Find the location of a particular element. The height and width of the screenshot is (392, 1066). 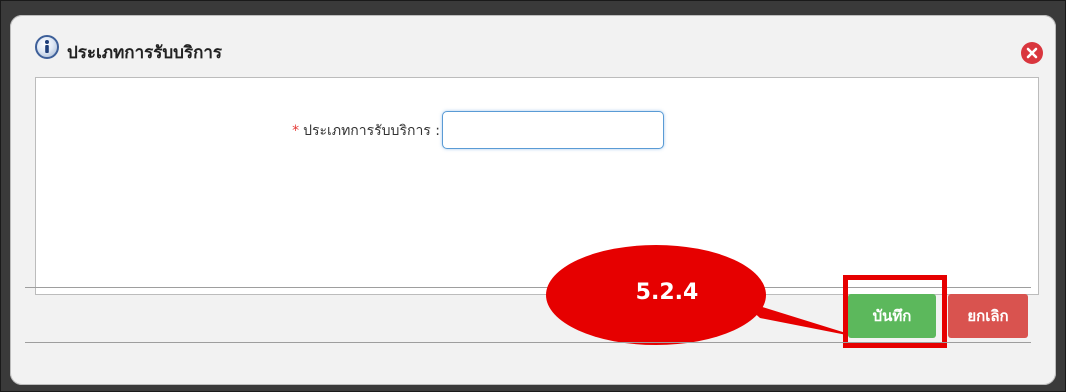

cancel-button: ยกเลิก is located at coordinates (988, 316).